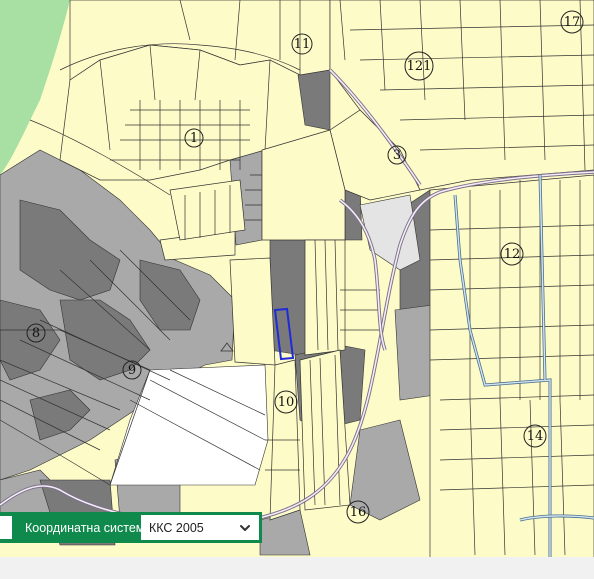  I want to click on coordinate-system-select: ККС 2005, so click(200, 527).